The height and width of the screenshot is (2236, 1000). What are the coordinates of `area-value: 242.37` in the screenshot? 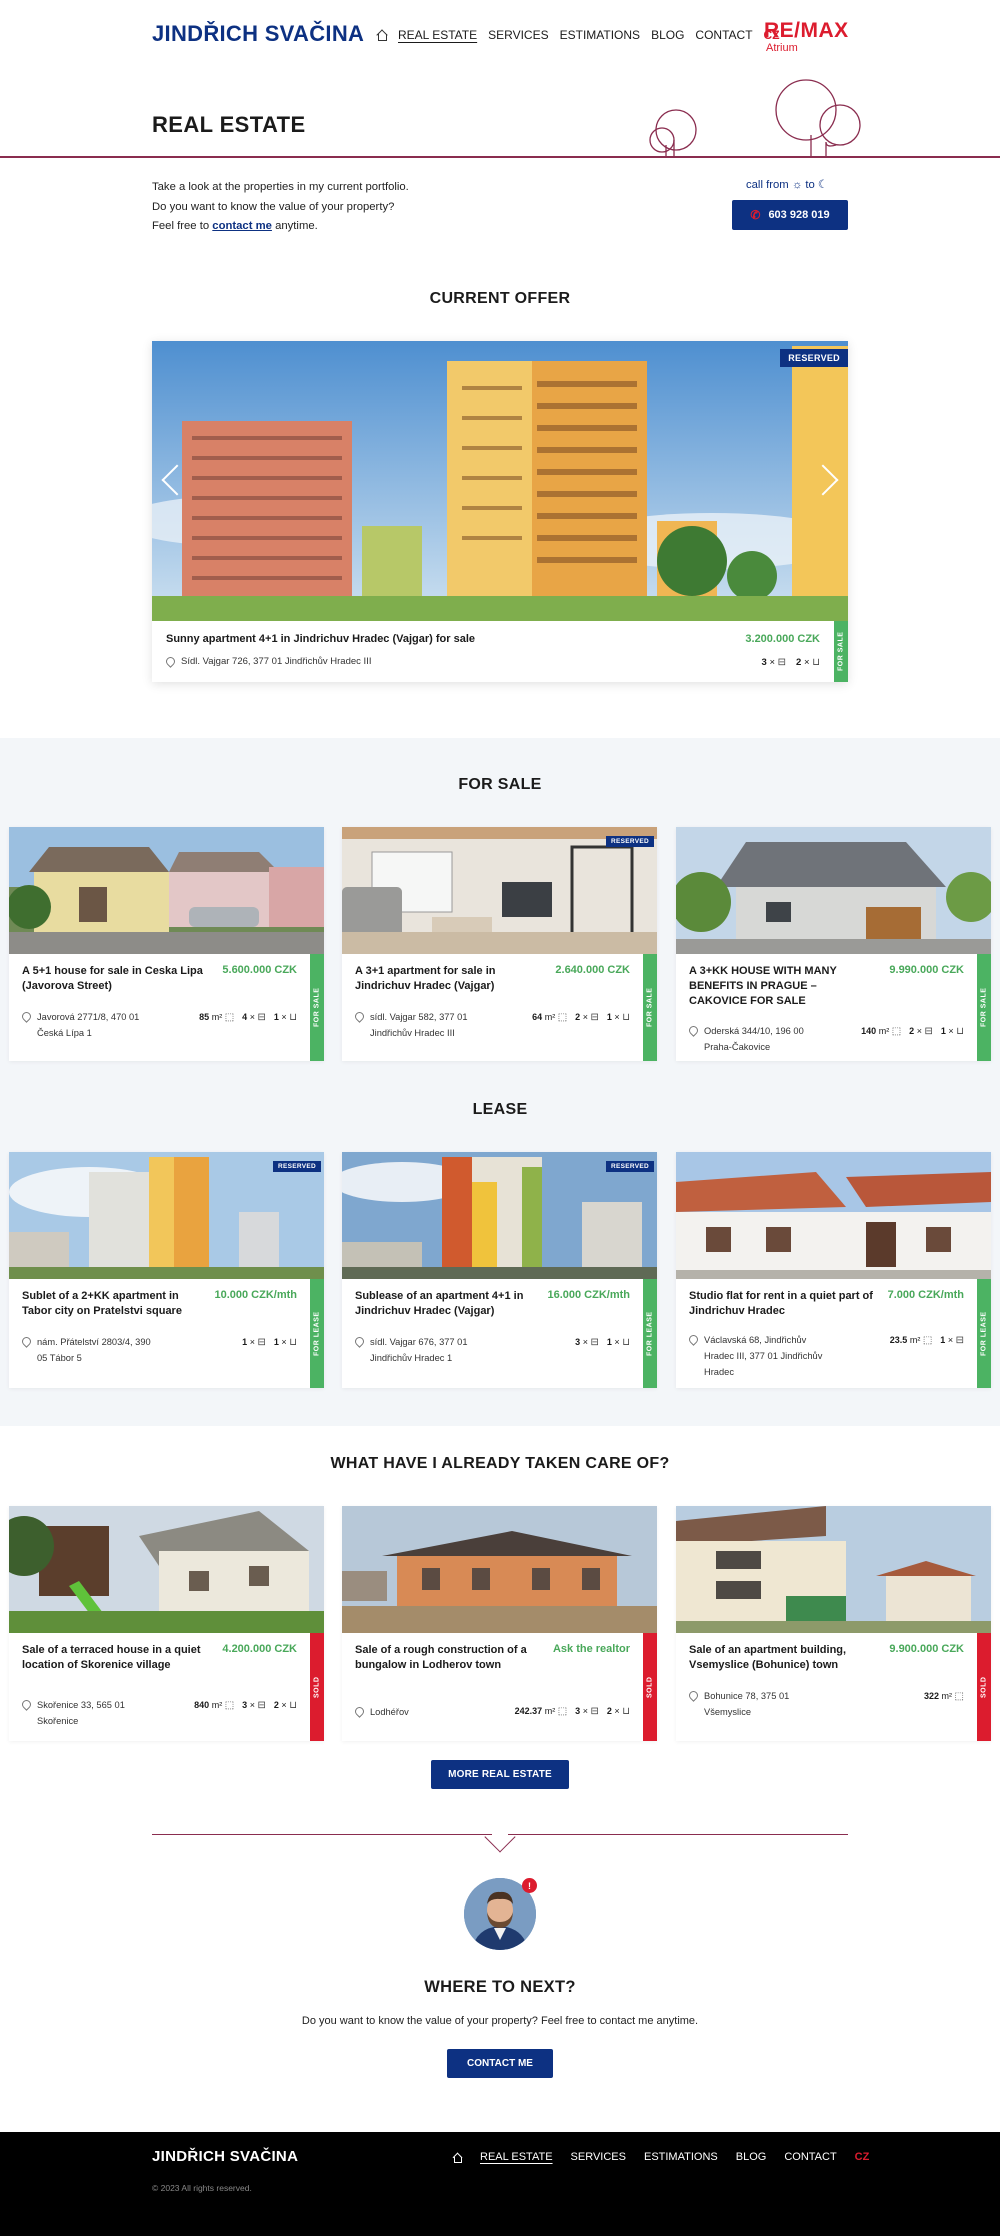 It's located at (528, 1711).